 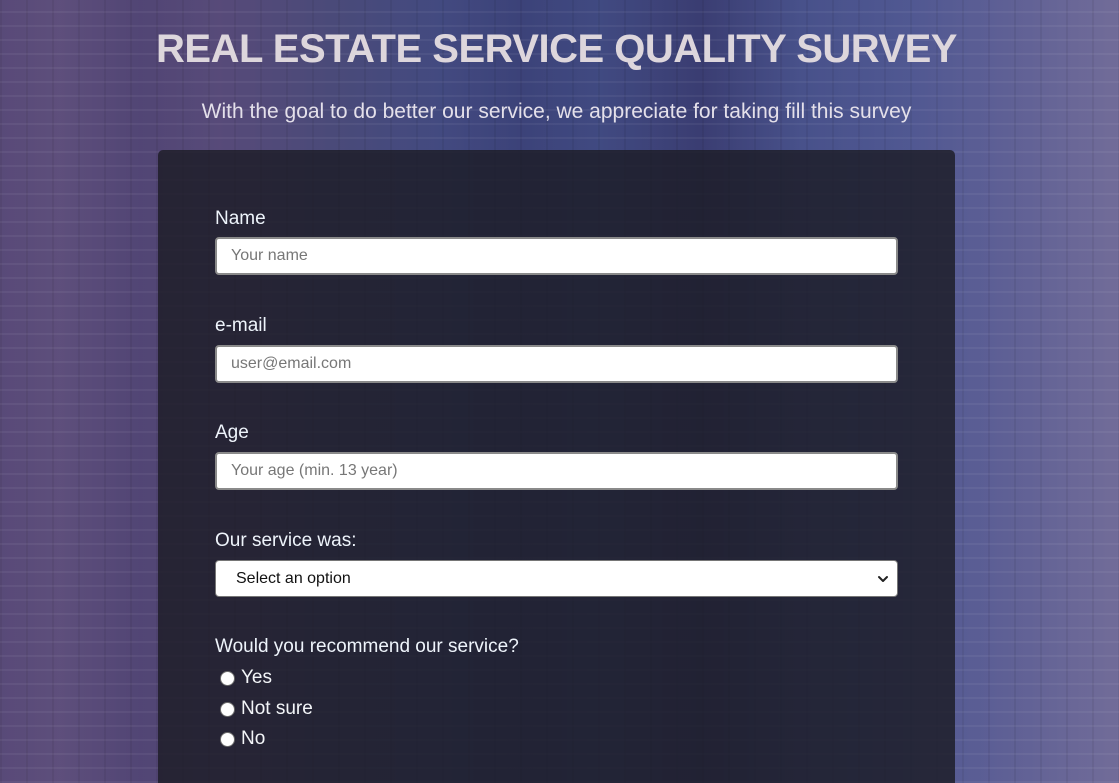 I want to click on page-title: REAL ESTATE SERVICE QUALITY SURVEY, so click(x=556, y=49).